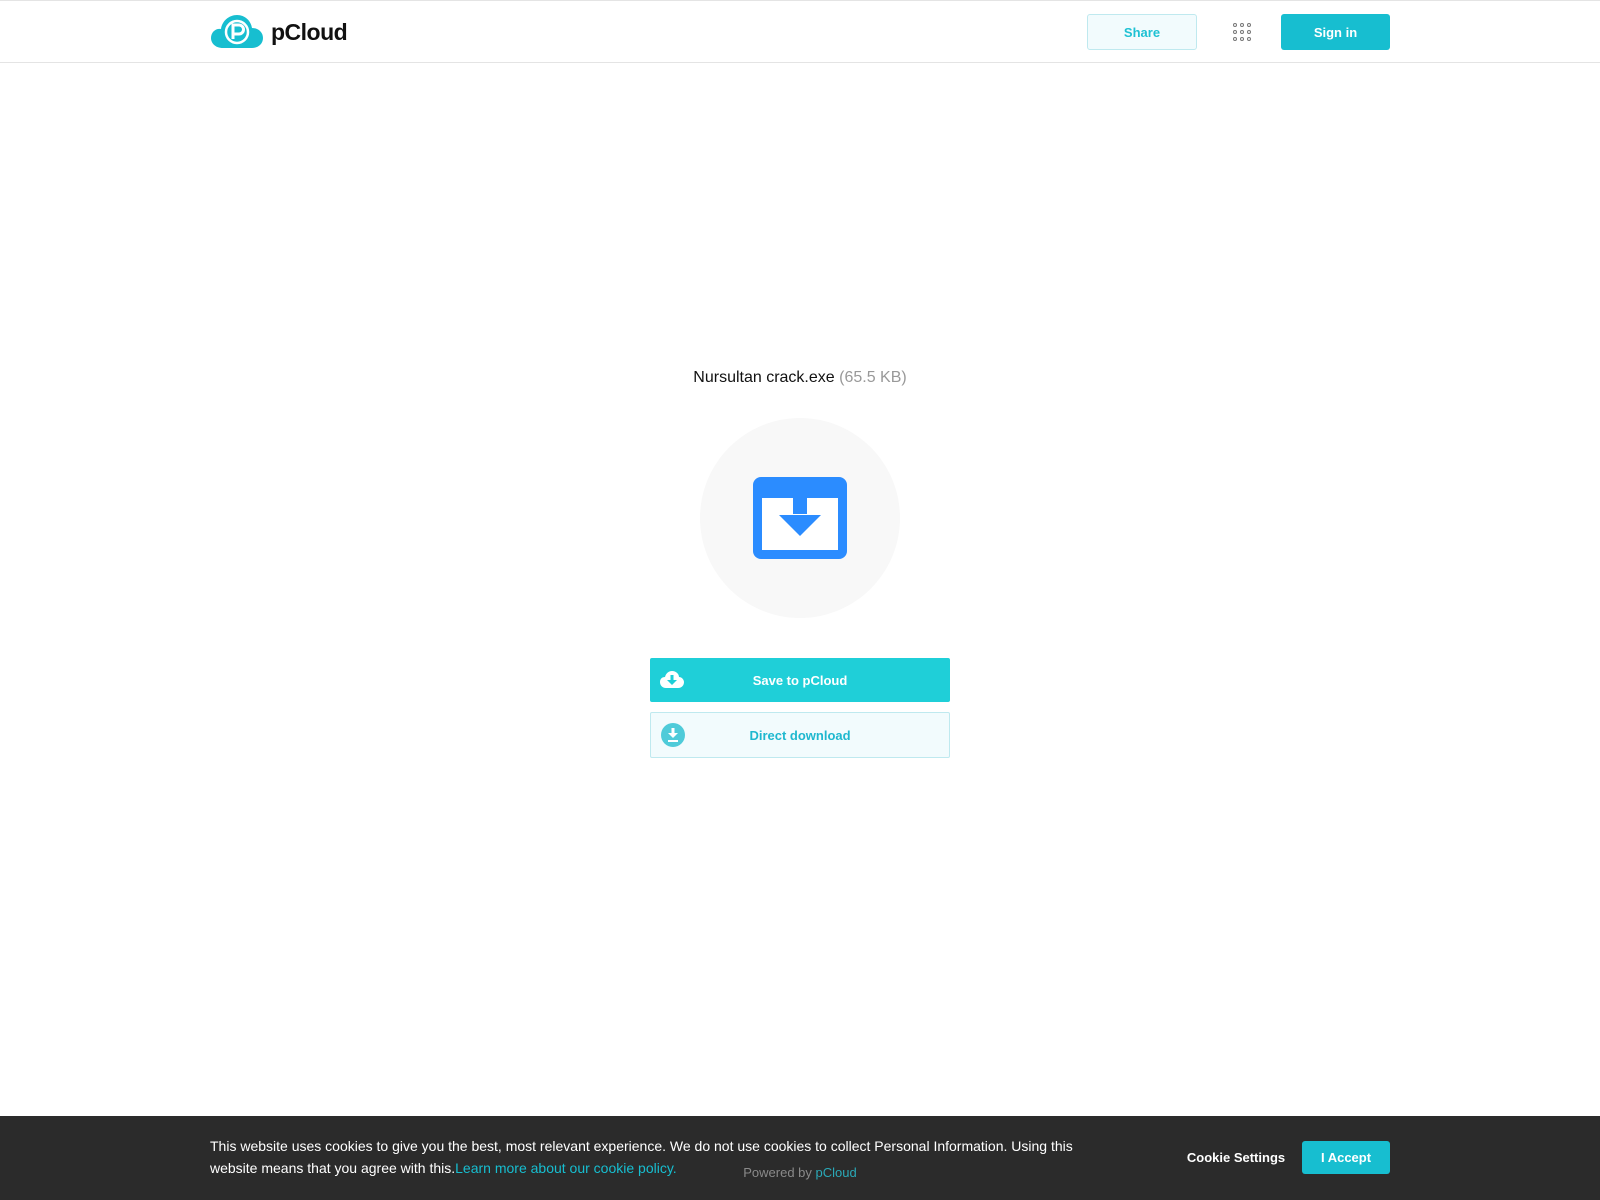 The image size is (1600, 1200). What do you see at coordinates (673, 735) in the screenshot?
I see `download-icon` at bounding box center [673, 735].